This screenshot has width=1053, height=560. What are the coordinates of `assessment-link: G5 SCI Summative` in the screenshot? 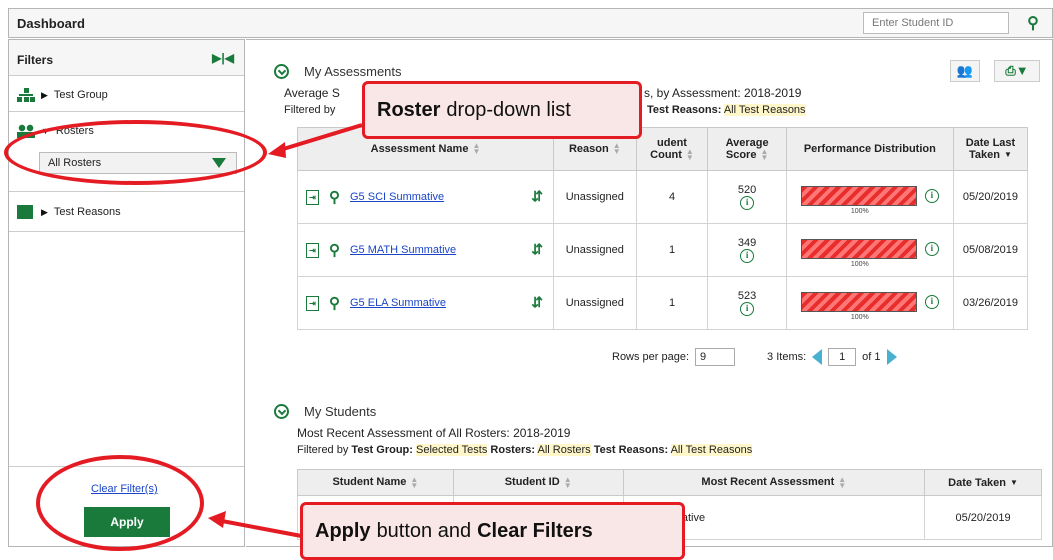 It's located at (397, 197).